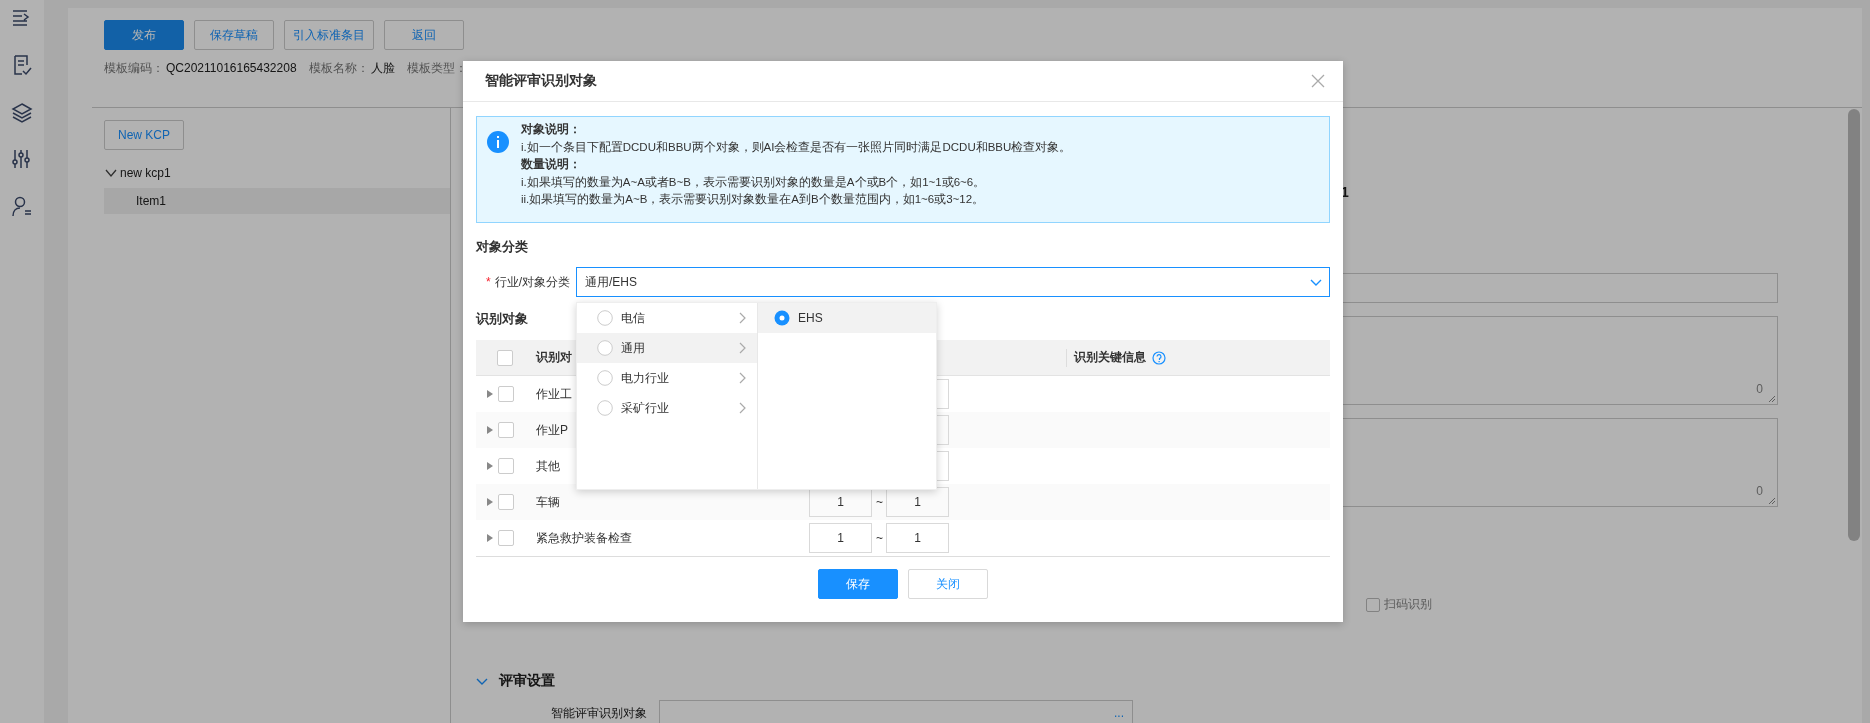  What do you see at coordinates (541, 81) in the screenshot?
I see `dialog-title: 智能评审识别对象` at bounding box center [541, 81].